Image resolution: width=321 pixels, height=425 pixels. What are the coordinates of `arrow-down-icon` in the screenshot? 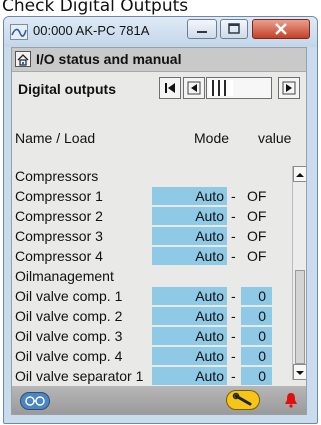 It's located at (300, 373).